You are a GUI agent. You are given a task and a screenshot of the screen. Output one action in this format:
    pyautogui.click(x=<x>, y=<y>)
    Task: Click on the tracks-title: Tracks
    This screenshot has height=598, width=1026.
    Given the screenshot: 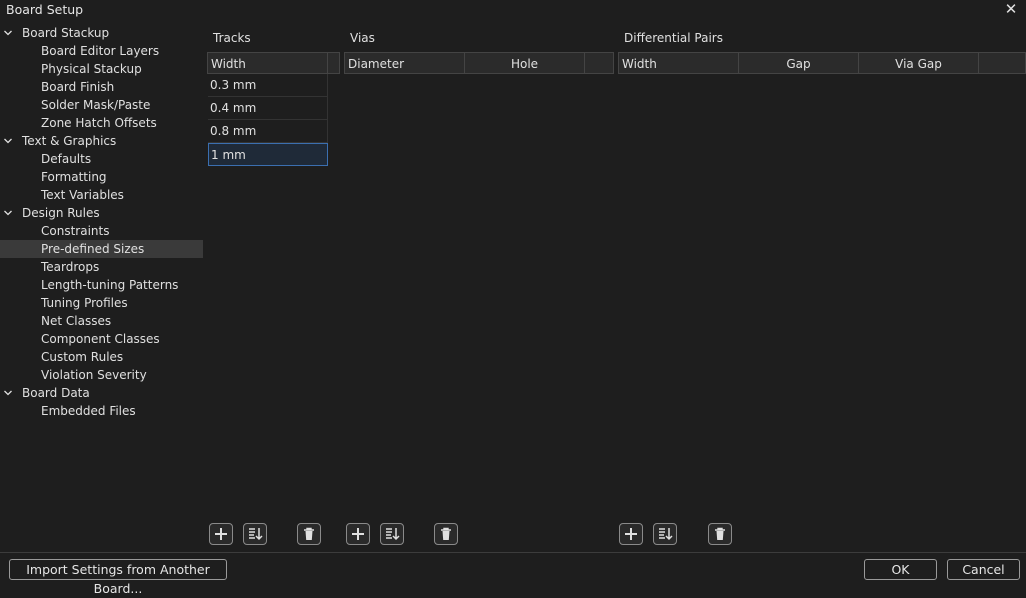 What is the action you would take?
    pyautogui.click(x=232, y=38)
    